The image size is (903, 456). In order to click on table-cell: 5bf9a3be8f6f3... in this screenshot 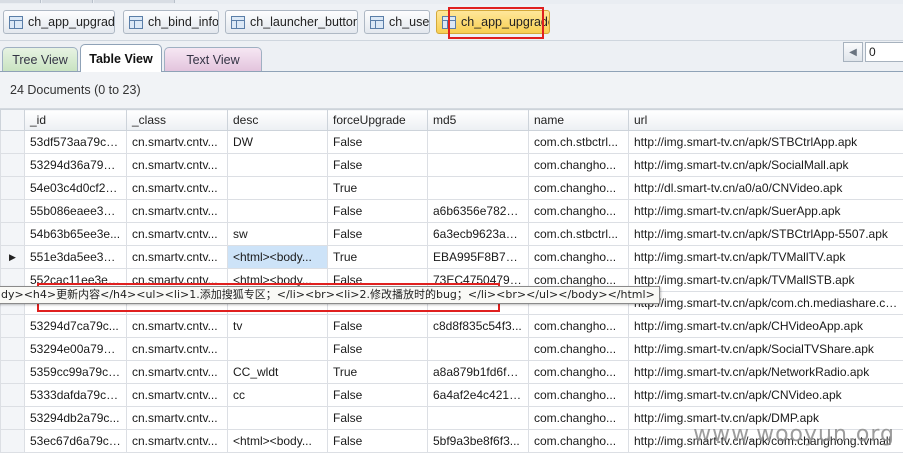, I will do `click(478, 441)`.